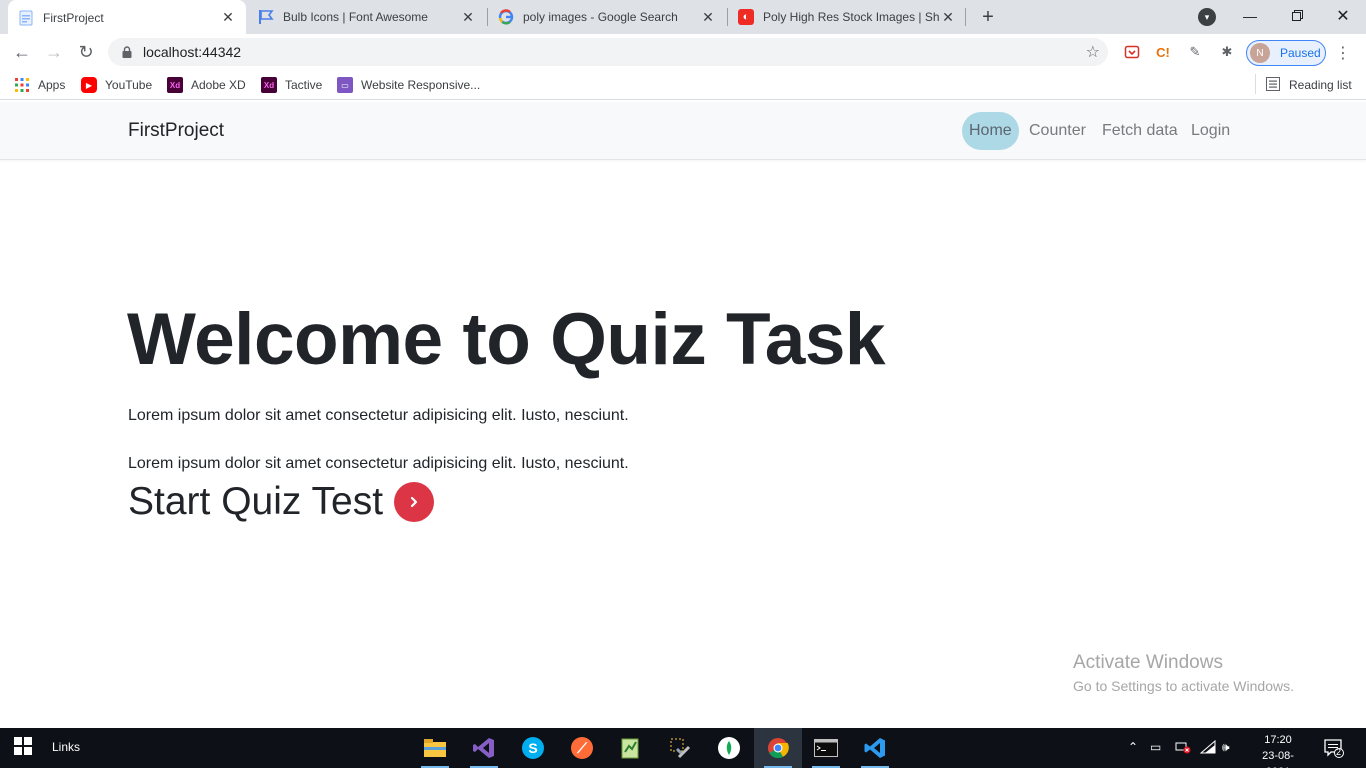 The image size is (1366, 768). I want to click on windows-start-button, so click(23, 748).